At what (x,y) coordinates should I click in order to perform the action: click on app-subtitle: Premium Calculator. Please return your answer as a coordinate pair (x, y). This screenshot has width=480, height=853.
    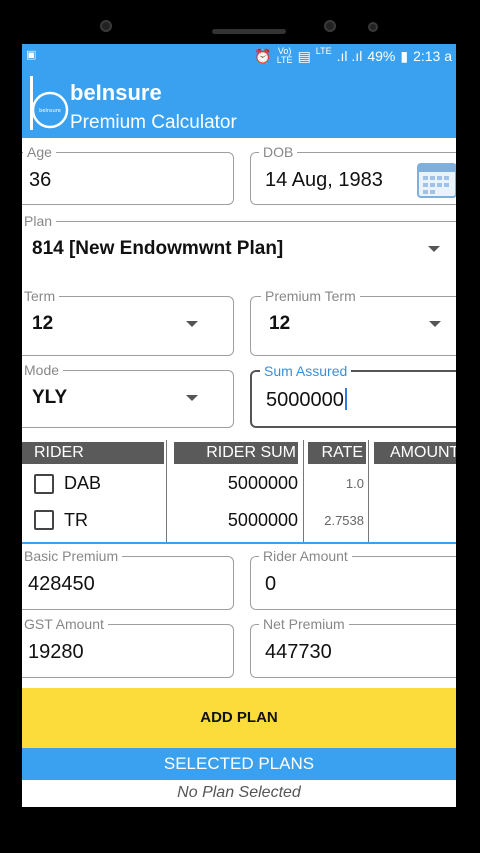
    Looking at the image, I should click on (153, 122).